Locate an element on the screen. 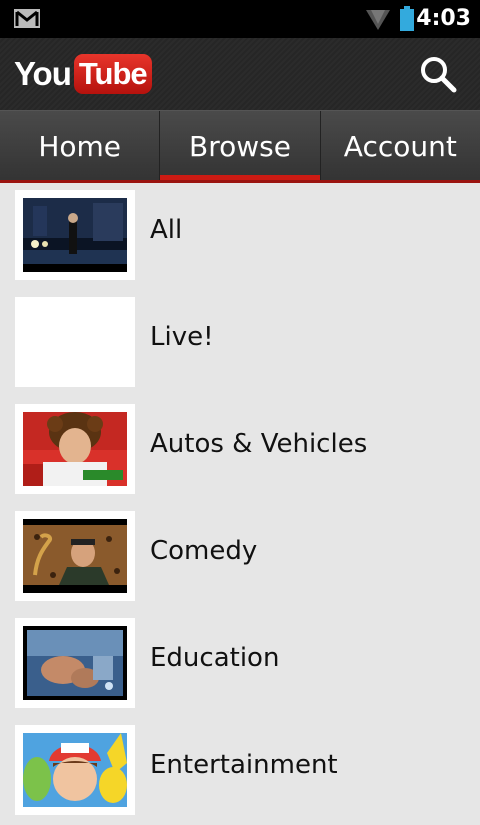 This screenshot has height=825, width=480. education-thumbnail-icon is located at coordinates (75, 663).